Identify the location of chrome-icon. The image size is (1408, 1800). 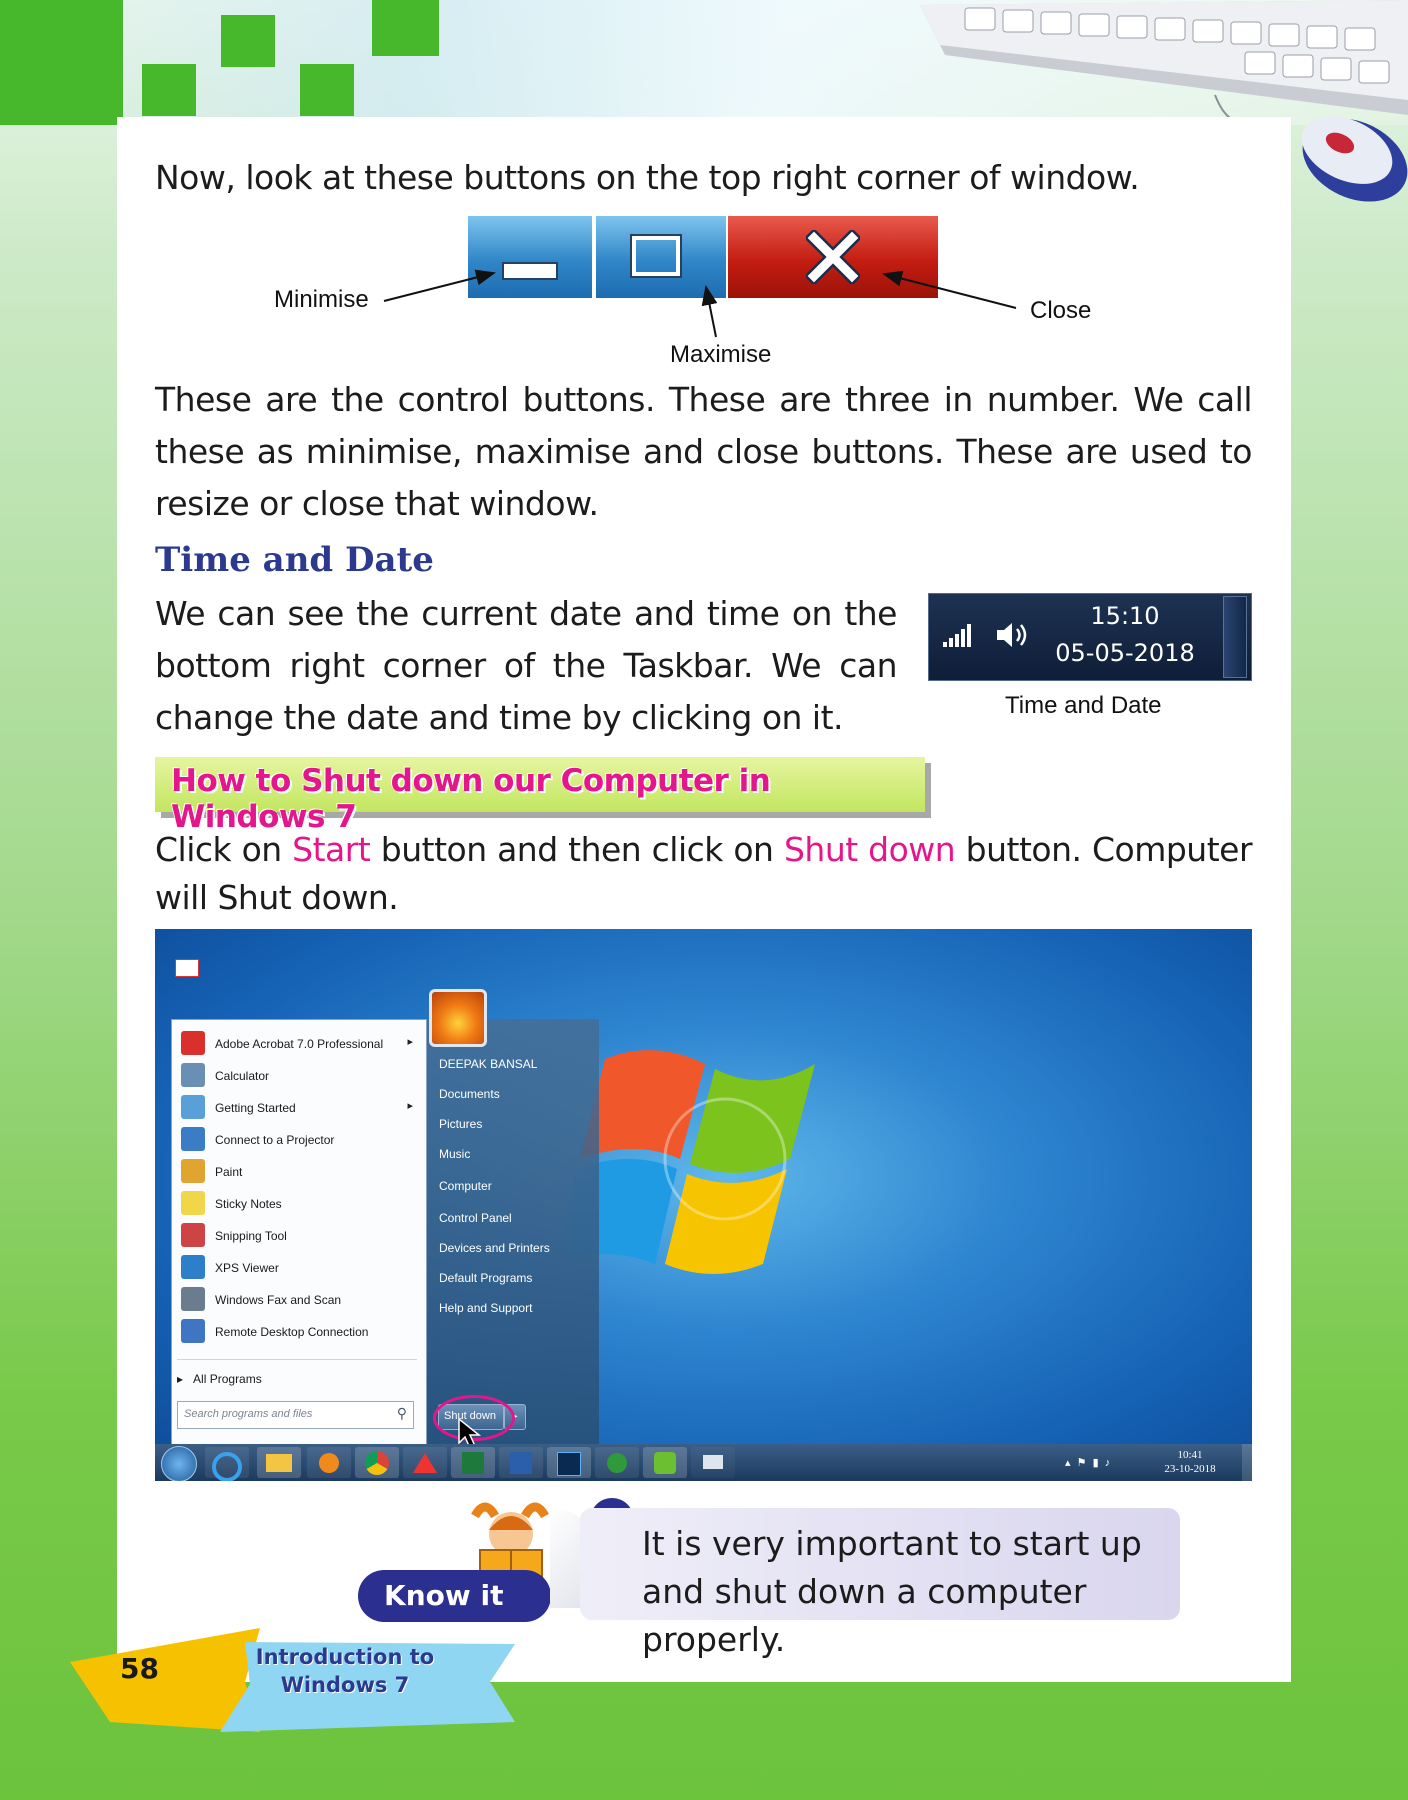
(377, 1462).